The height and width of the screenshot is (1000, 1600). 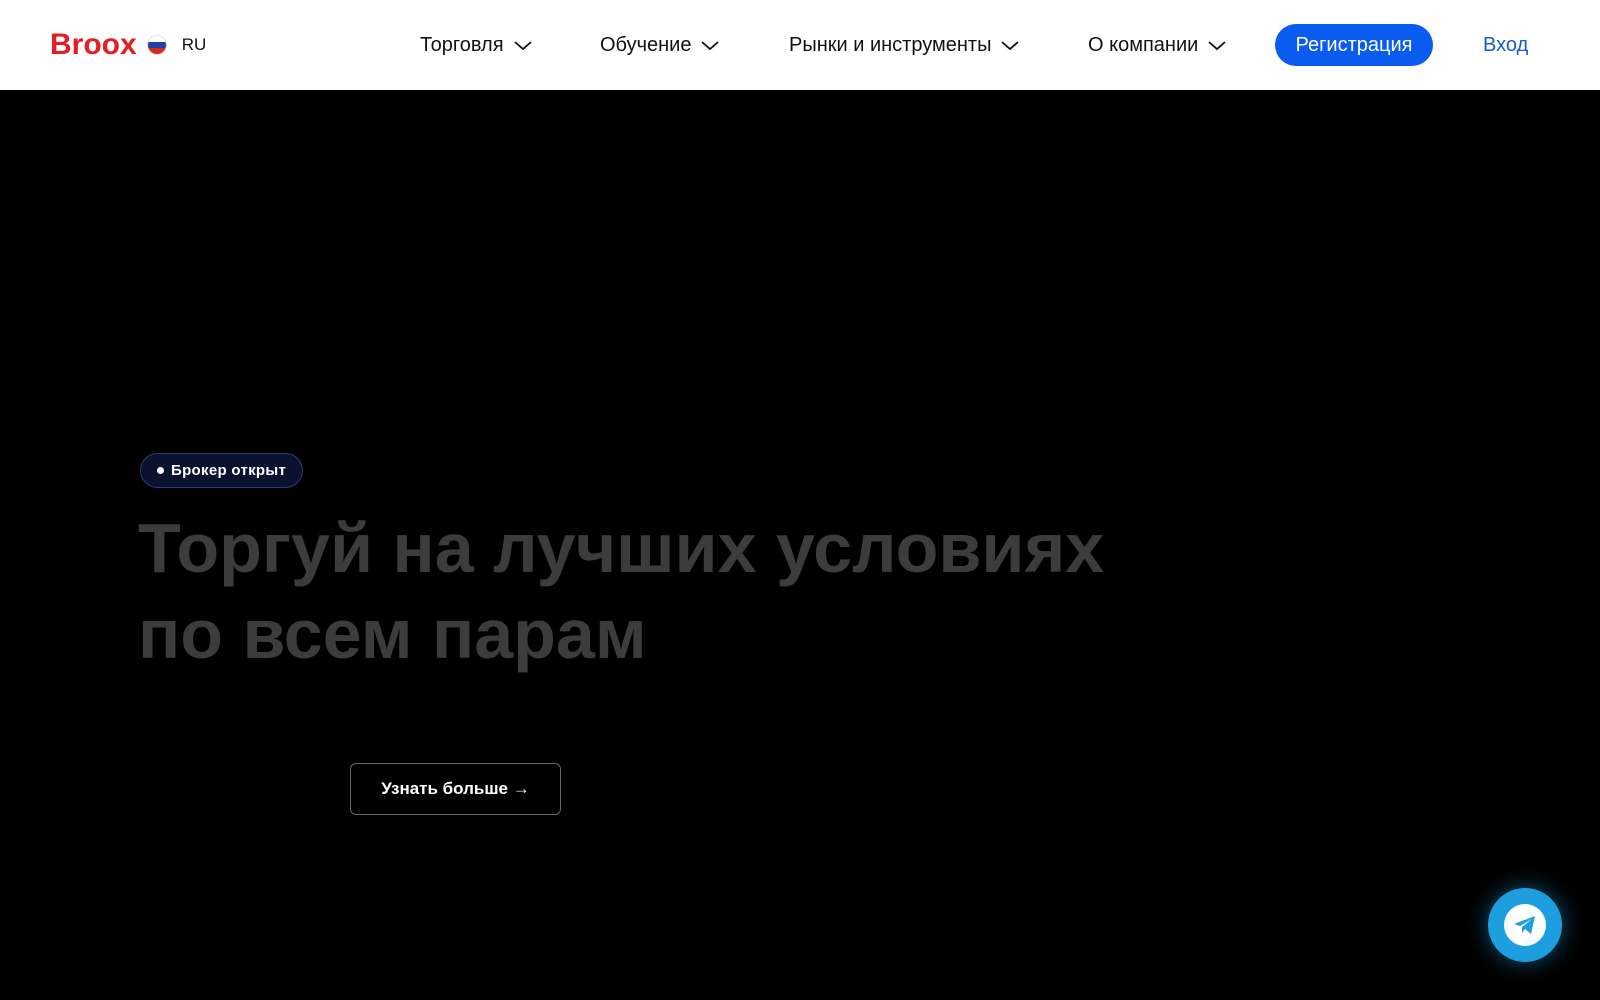 I want to click on nav-item-company: О компании, so click(x=1157, y=45).